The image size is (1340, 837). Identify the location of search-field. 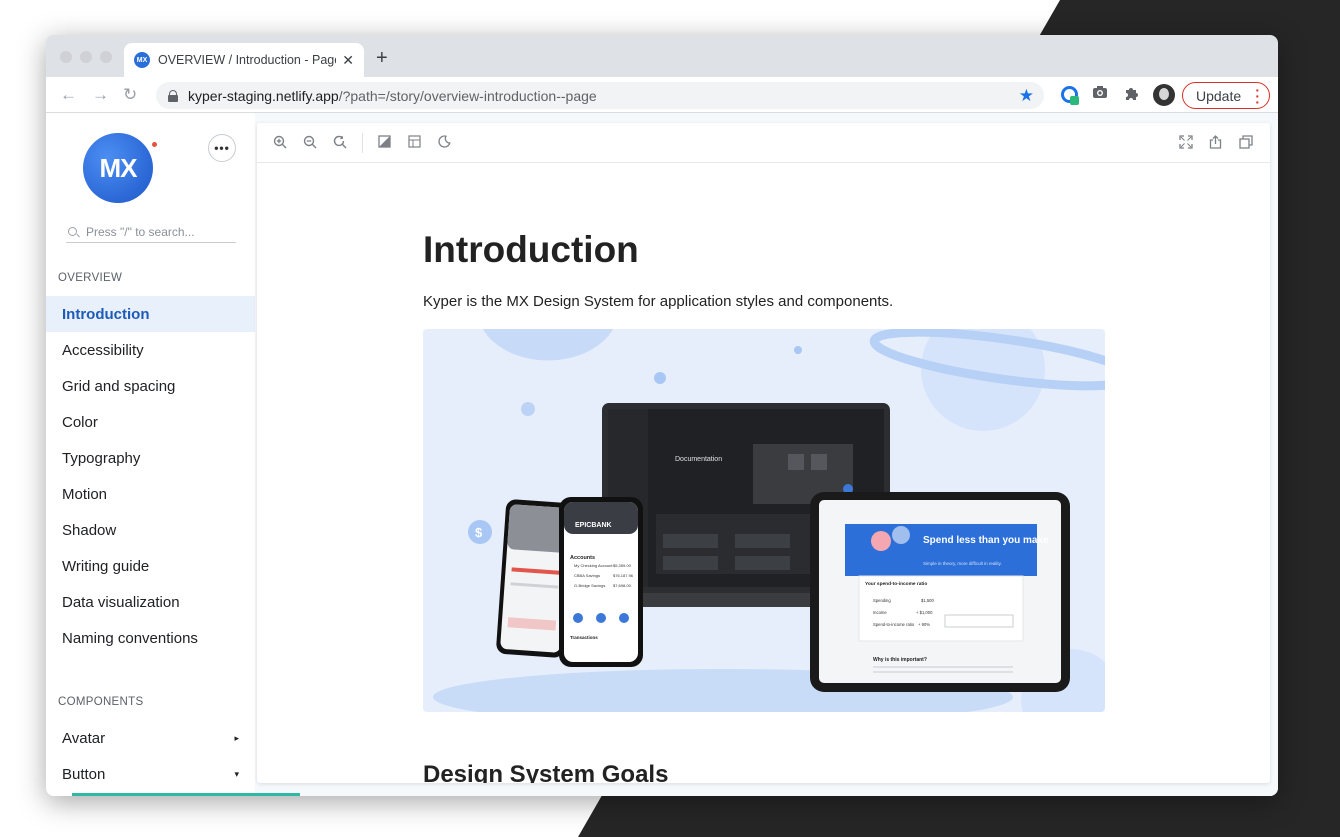
(151, 232).